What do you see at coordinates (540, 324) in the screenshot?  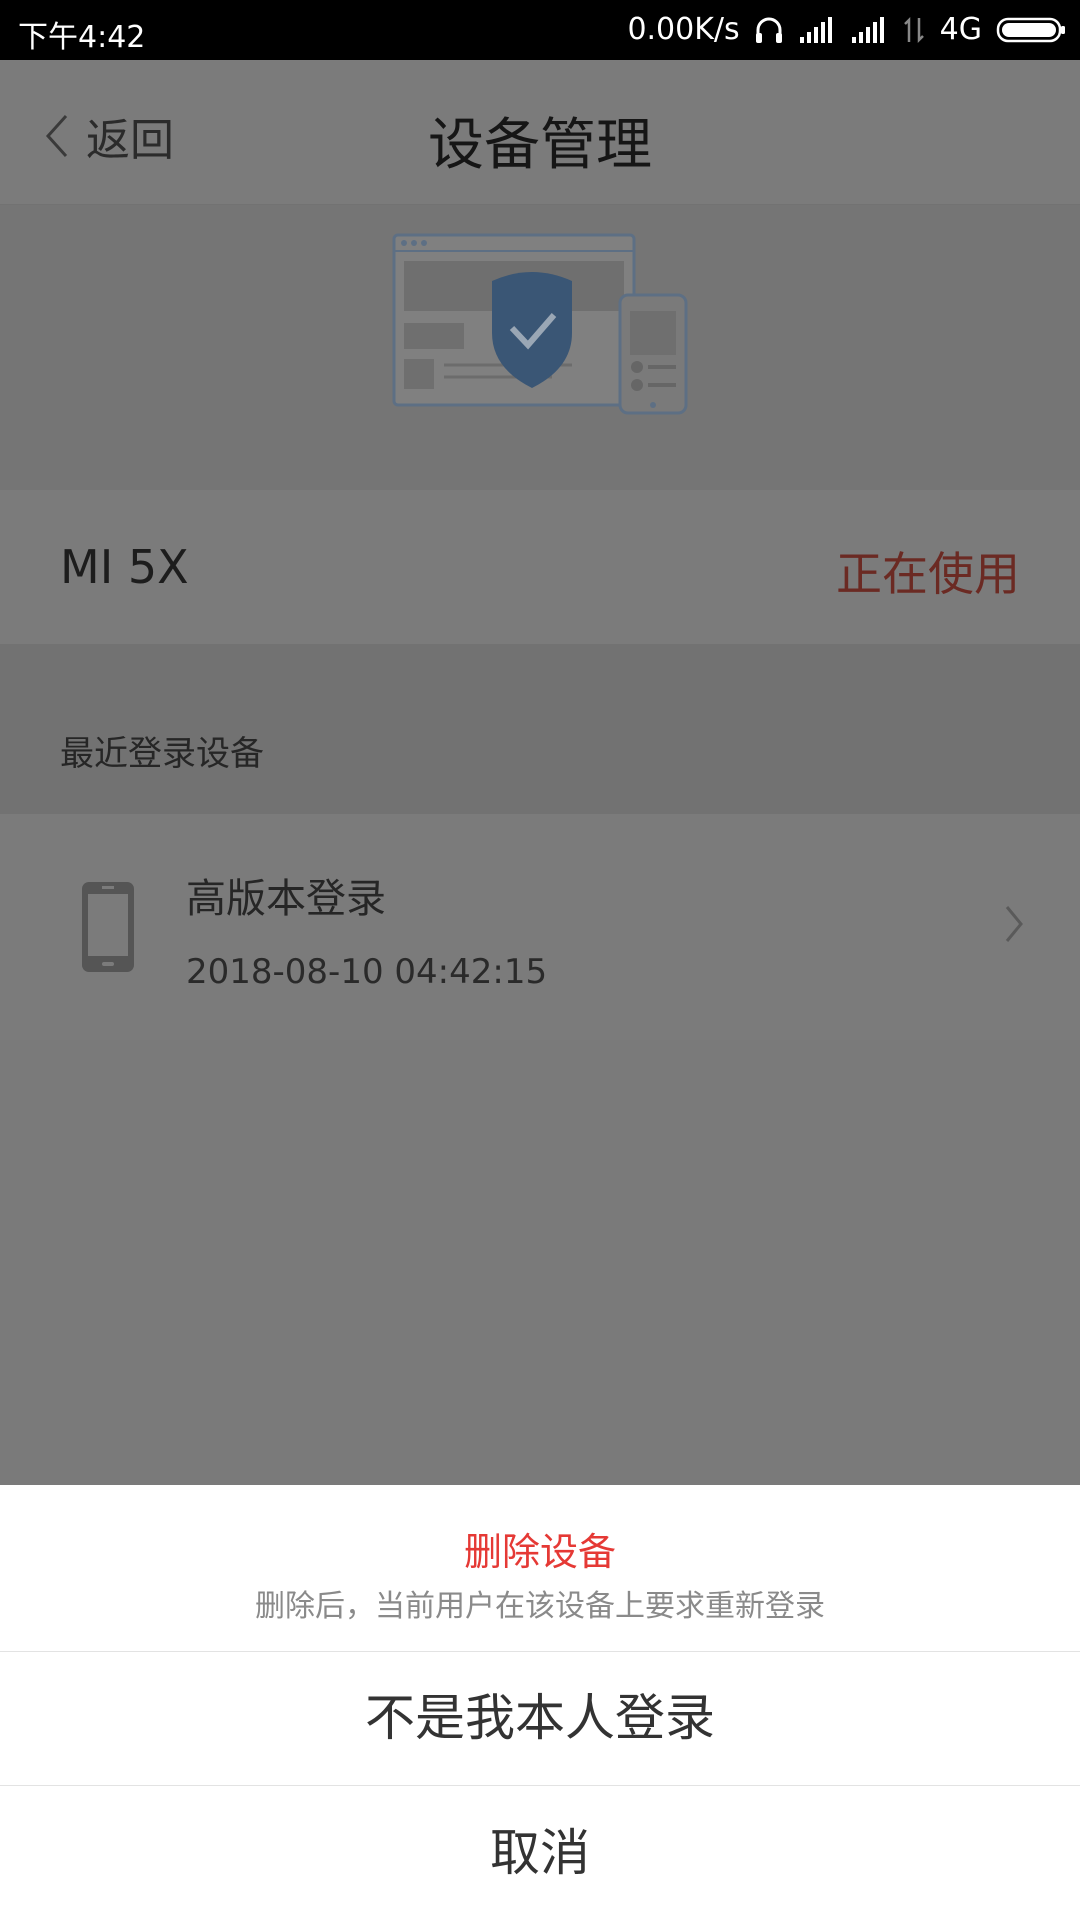 I see `device-security-illustration` at bounding box center [540, 324].